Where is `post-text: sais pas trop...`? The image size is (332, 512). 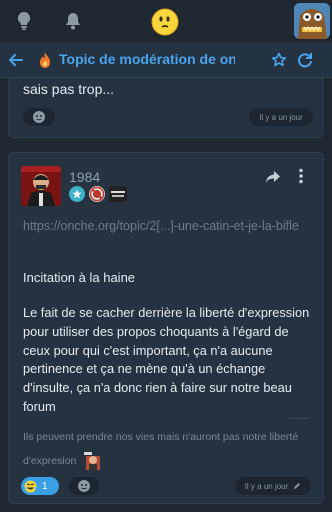 post-text: sais pas trop... is located at coordinates (69, 89).